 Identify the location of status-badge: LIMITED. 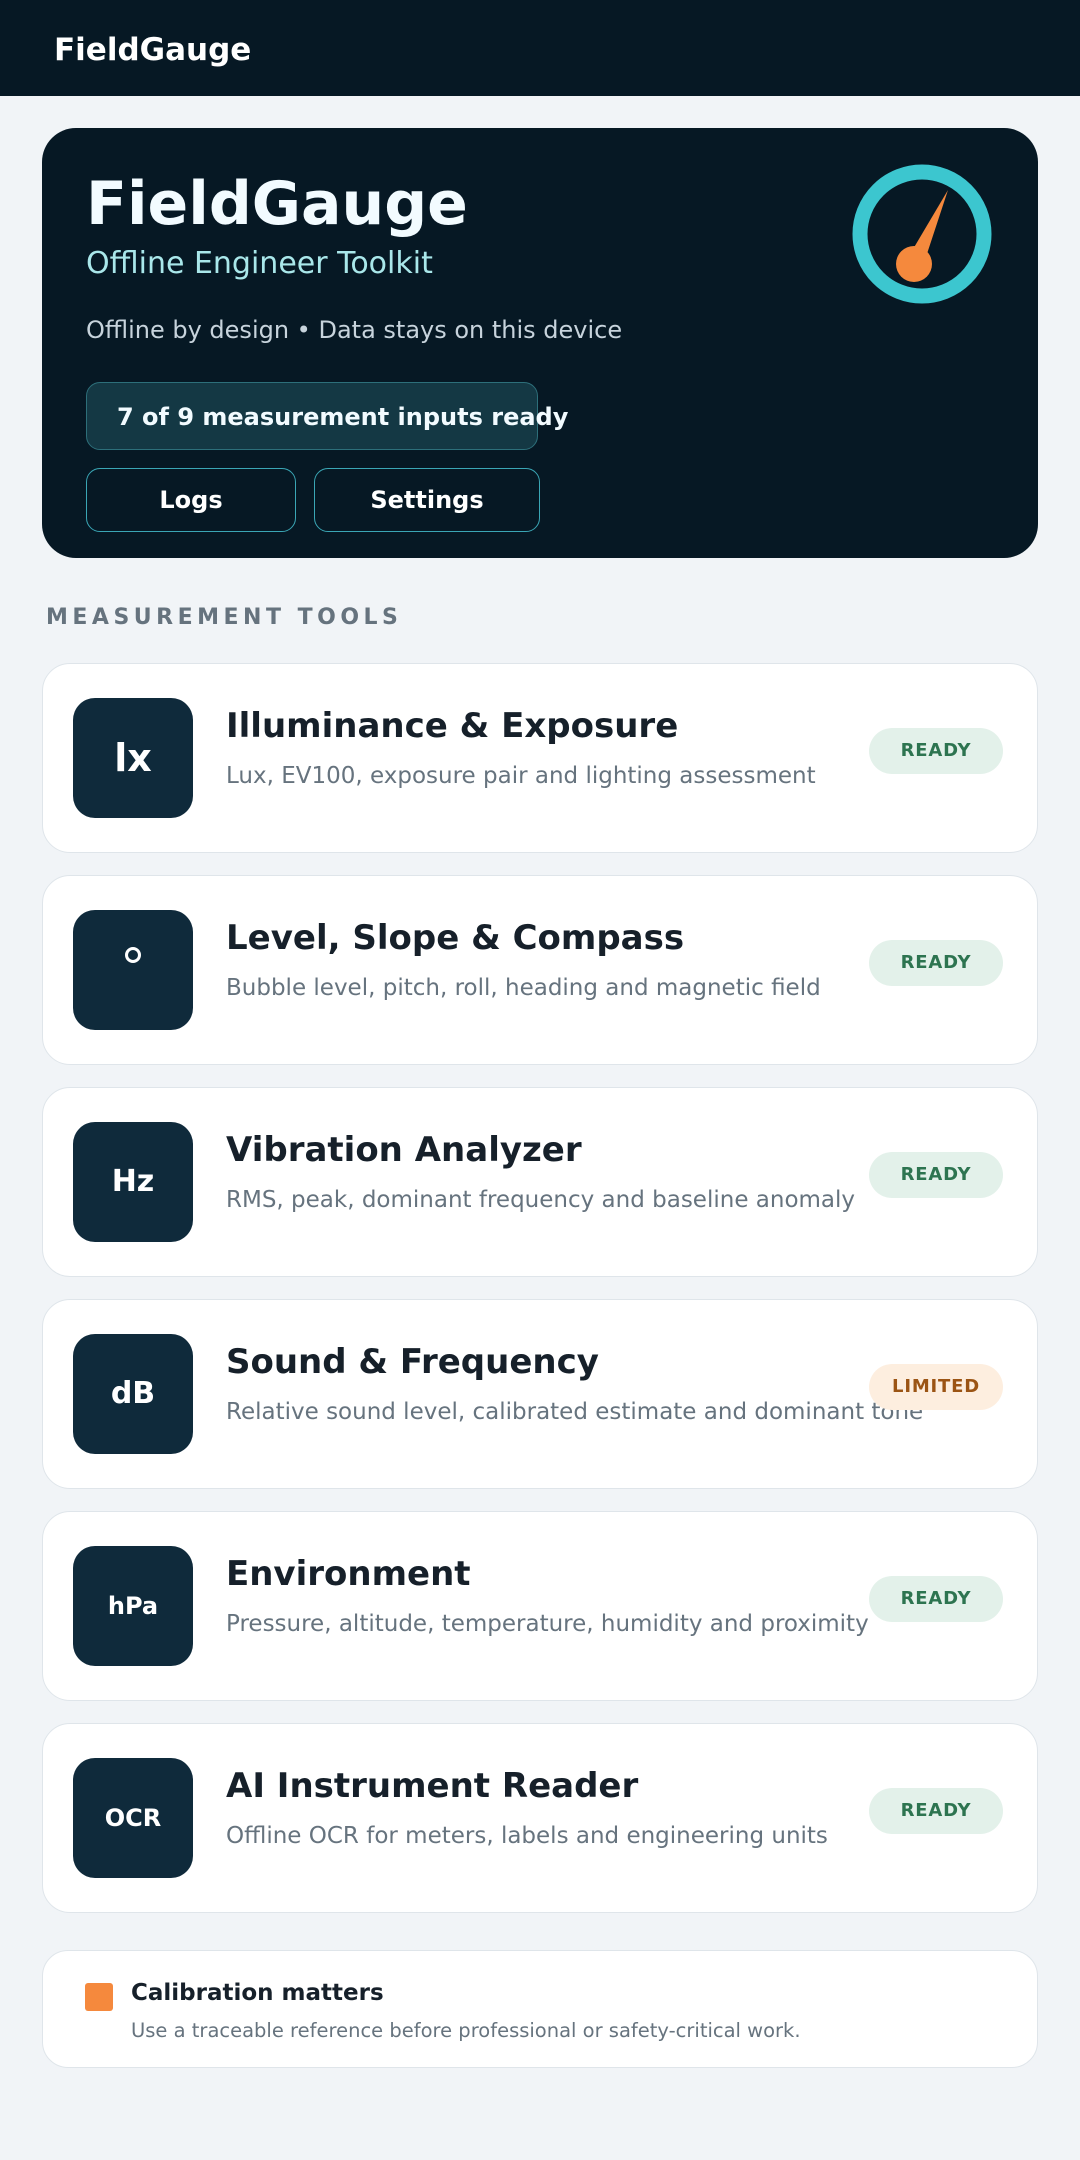
(936, 1387).